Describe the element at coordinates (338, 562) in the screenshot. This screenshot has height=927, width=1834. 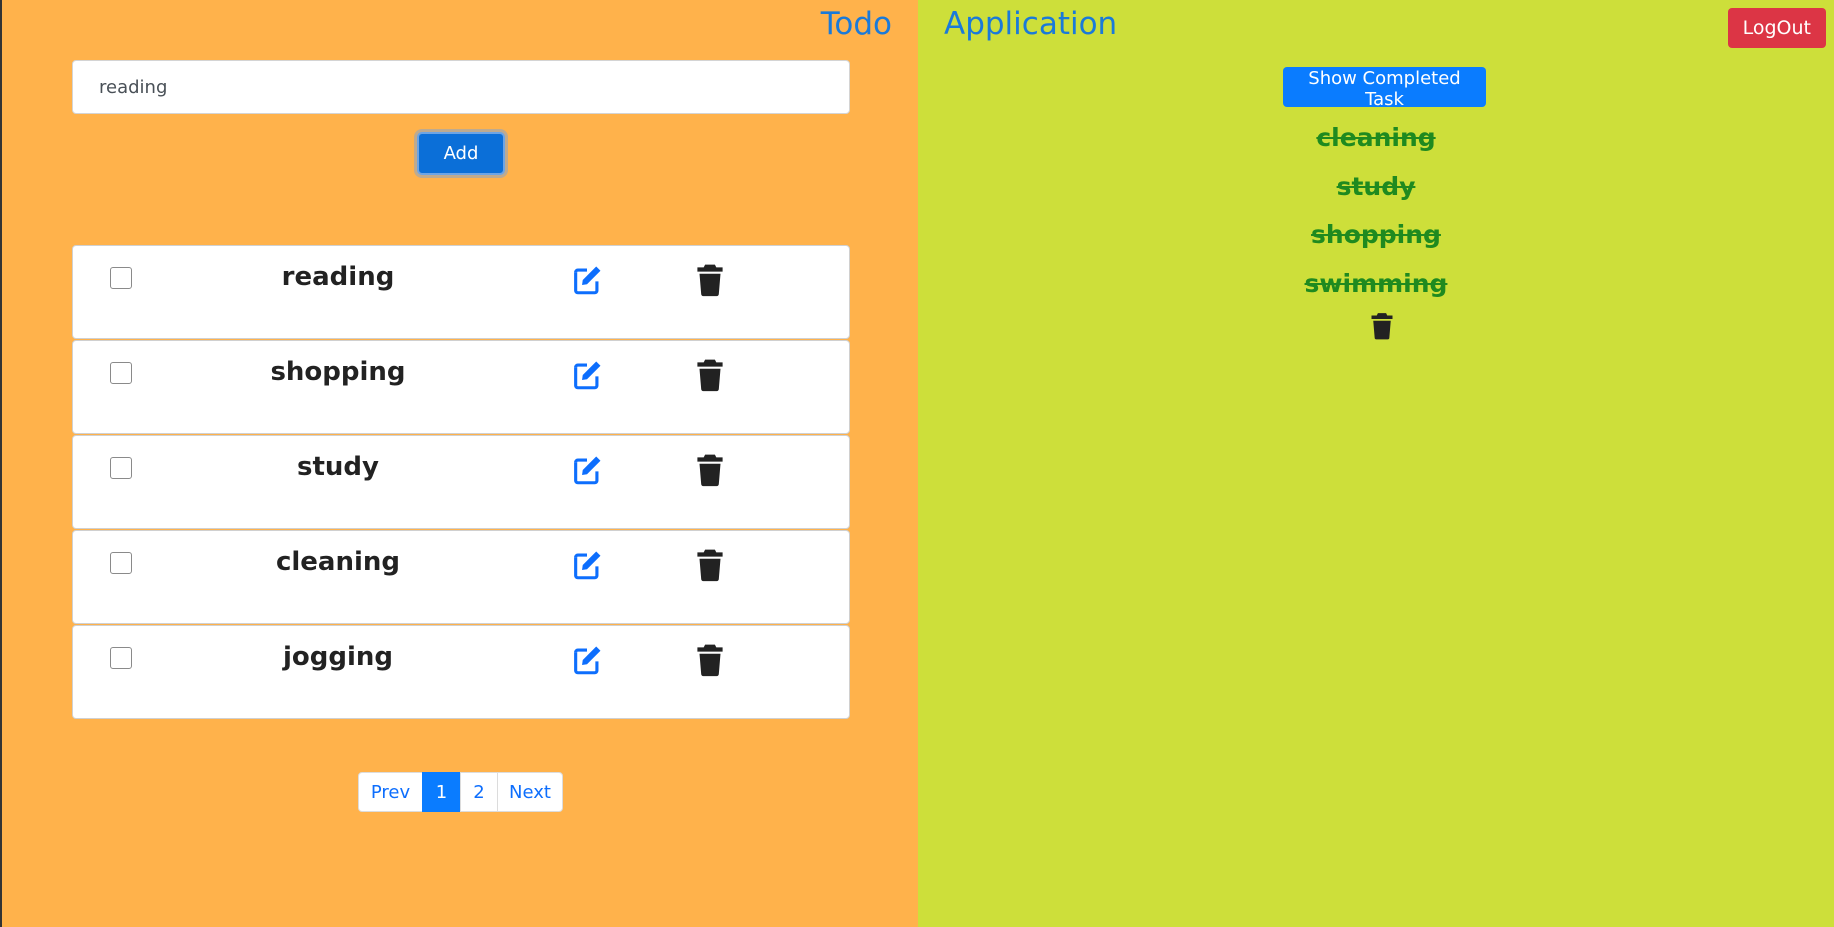
I see `task-label: cleaning` at that location.